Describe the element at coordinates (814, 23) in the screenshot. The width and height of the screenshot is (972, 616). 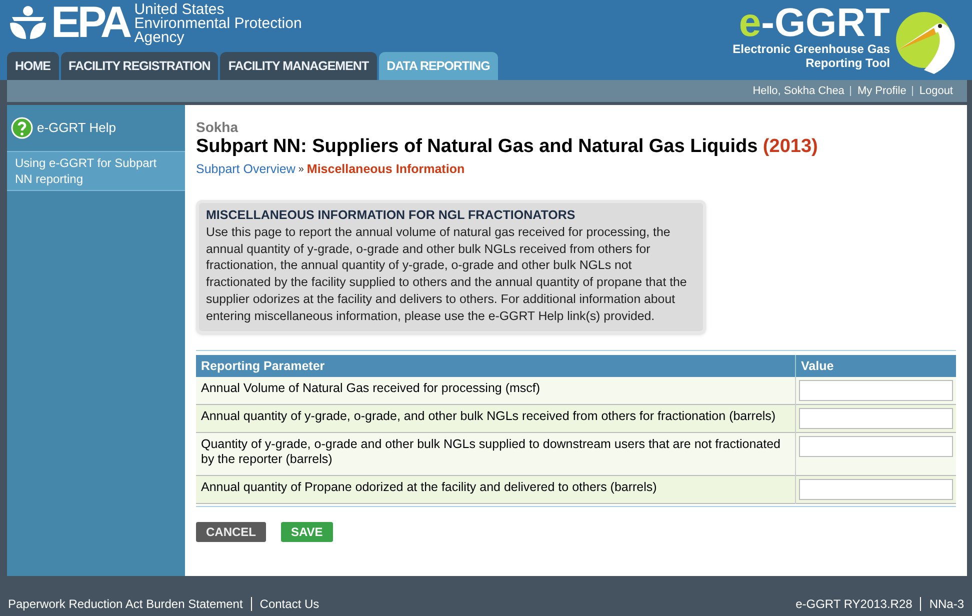
I see `product-logo-text: e-GGRT` at that location.